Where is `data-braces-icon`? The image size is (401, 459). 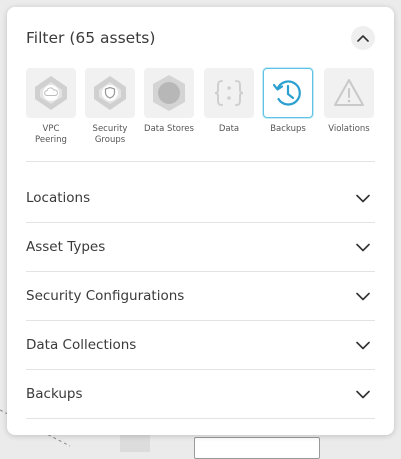 data-braces-icon is located at coordinates (229, 93).